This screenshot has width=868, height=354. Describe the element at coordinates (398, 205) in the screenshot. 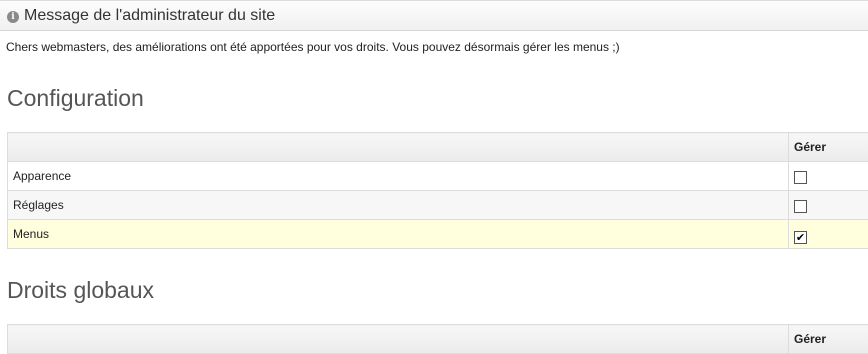

I see `permission-label: Réglages` at that location.